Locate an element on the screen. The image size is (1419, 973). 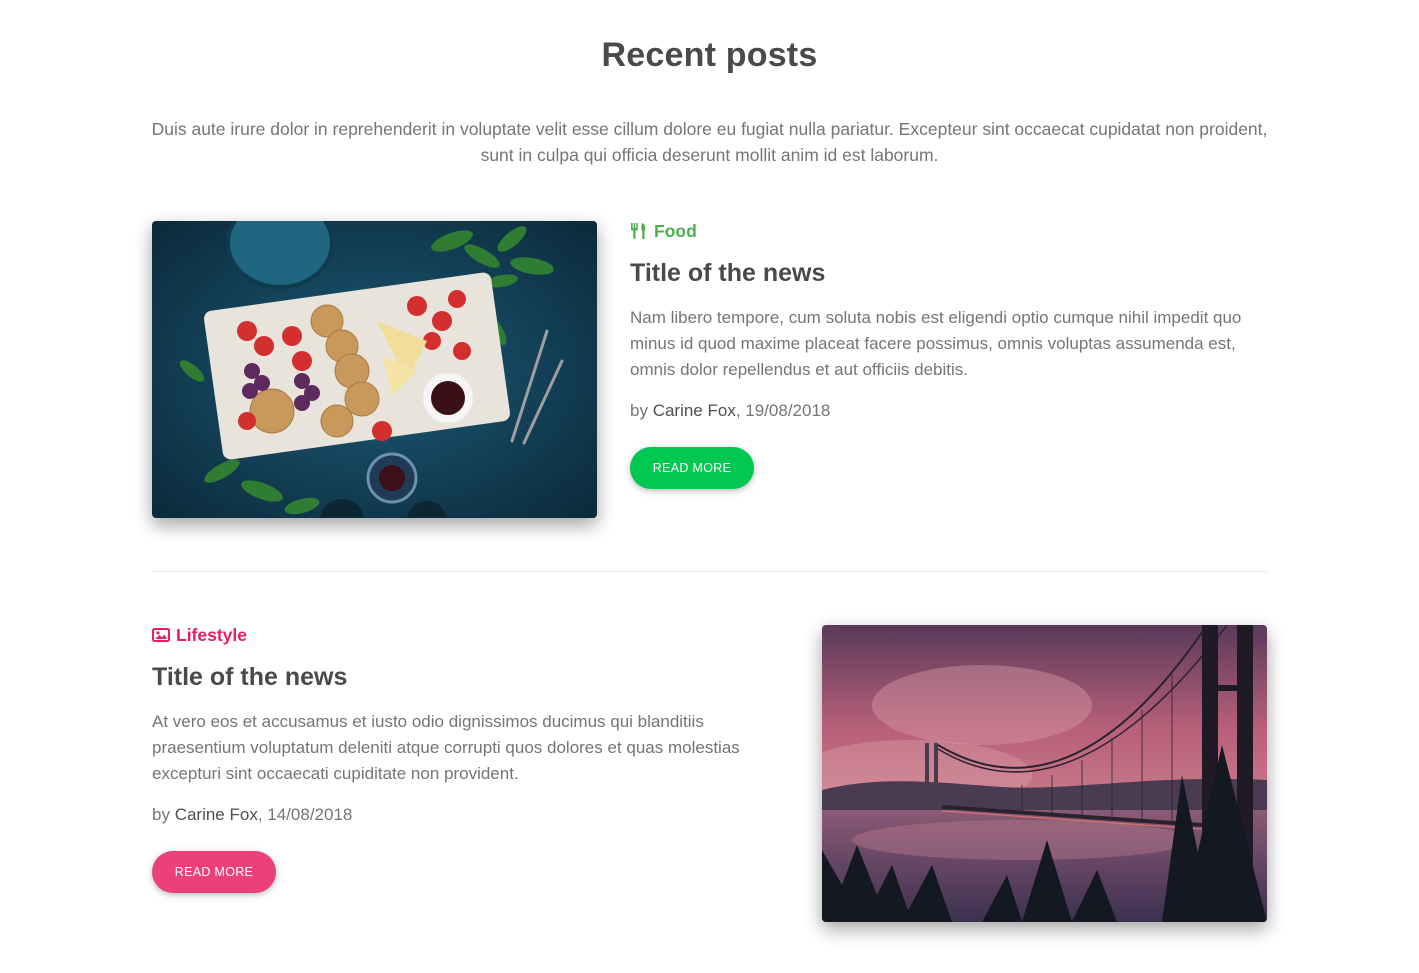
post-image-food is located at coordinates (374, 369).